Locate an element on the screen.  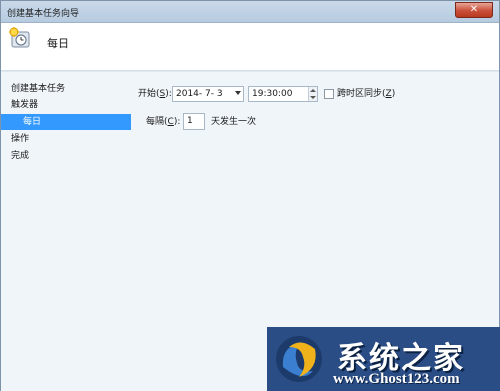
spin-down-icon is located at coordinates (313, 97).